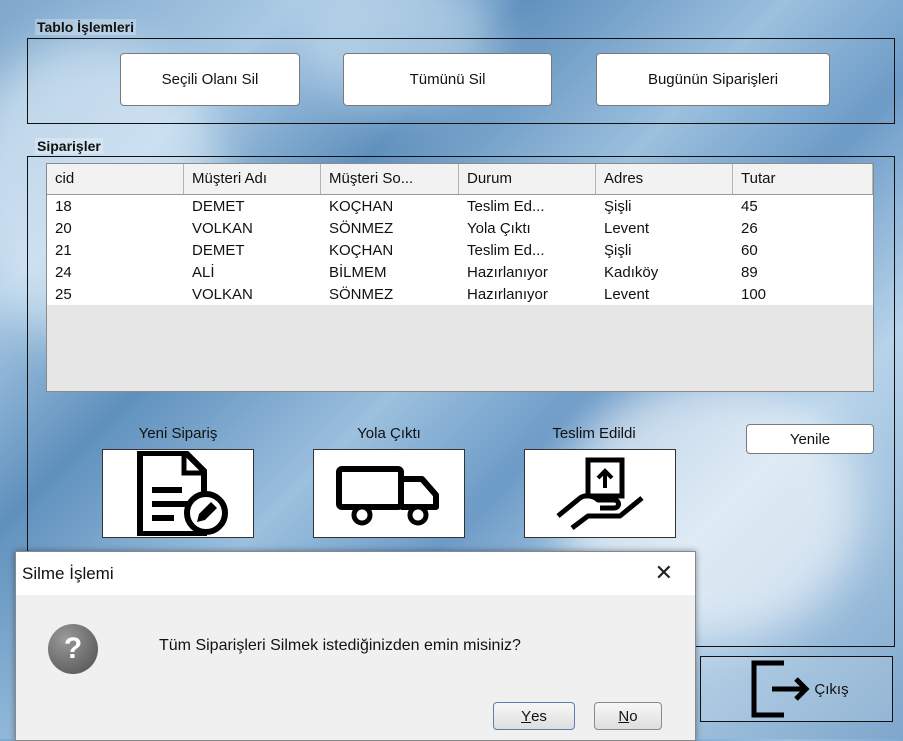 The width and height of the screenshot is (903, 741). Describe the element at coordinates (713, 79) in the screenshot. I see `today-orders-button: Bugünün Siparişleri` at that location.